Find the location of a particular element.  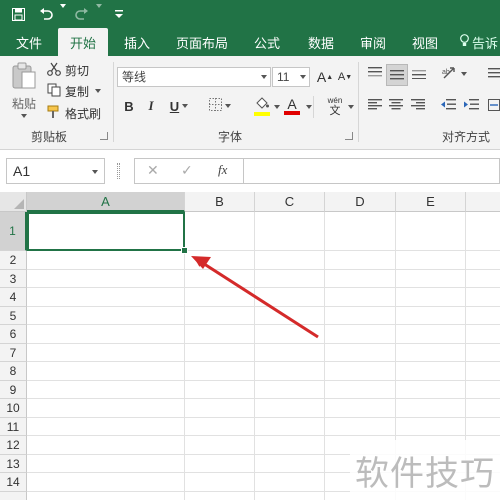

clipboard-group-label: 剪贴板 is located at coordinates (49, 137).